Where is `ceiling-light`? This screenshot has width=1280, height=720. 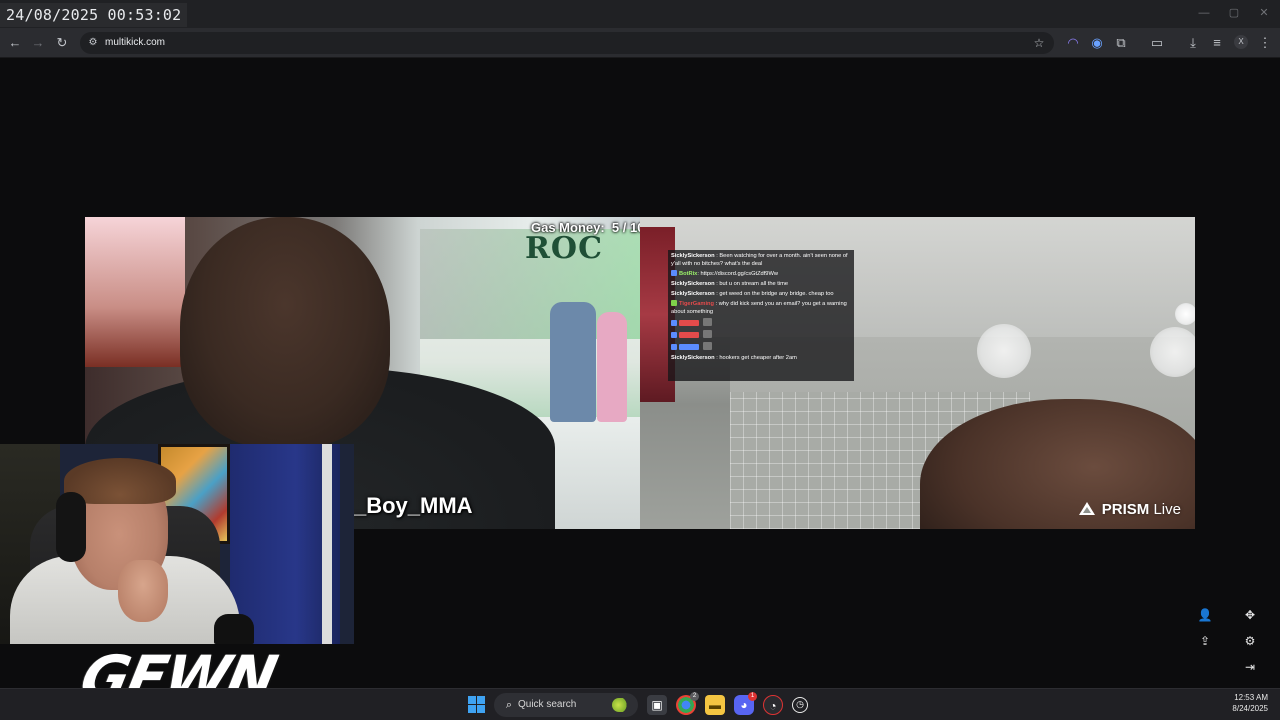 ceiling-light is located at coordinates (1185, 314).